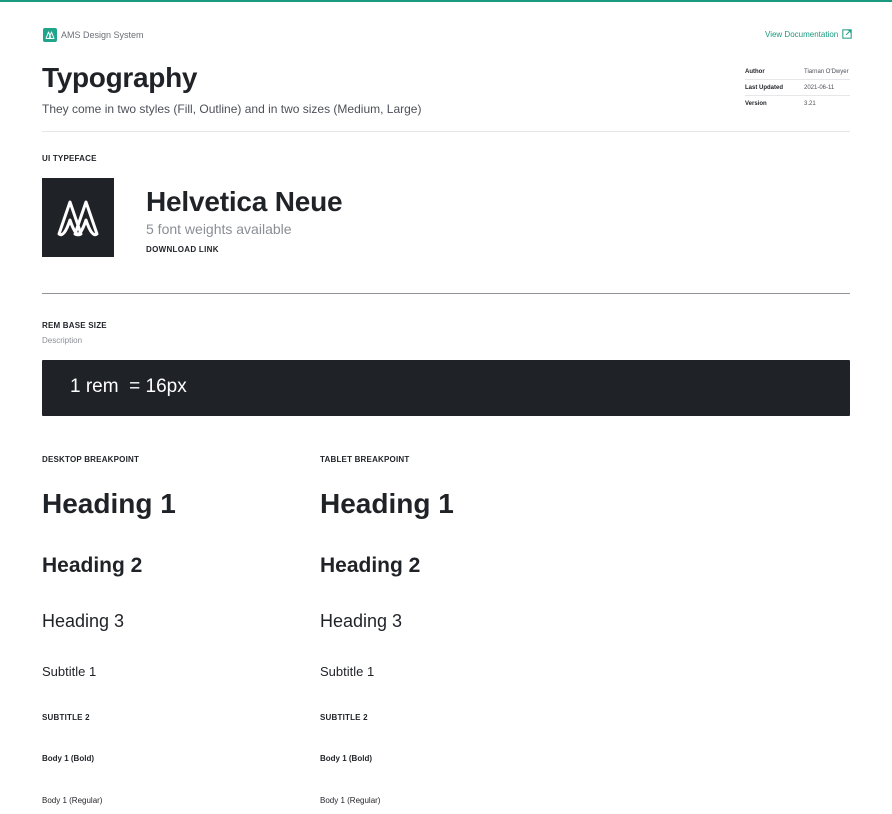 This screenshot has width=892, height=814. Describe the element at coordinates (69, 158) in the screenshot. I see `ui-typeface-label: UI TYPEFACE` at that location.